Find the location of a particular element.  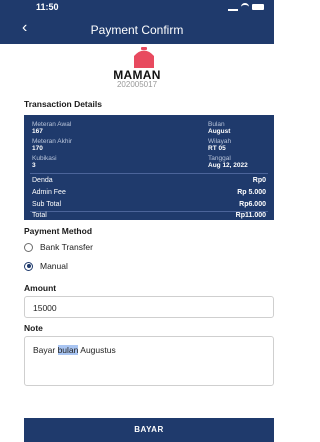

denda-value: Rp0 is located at coordinates (259, 180).